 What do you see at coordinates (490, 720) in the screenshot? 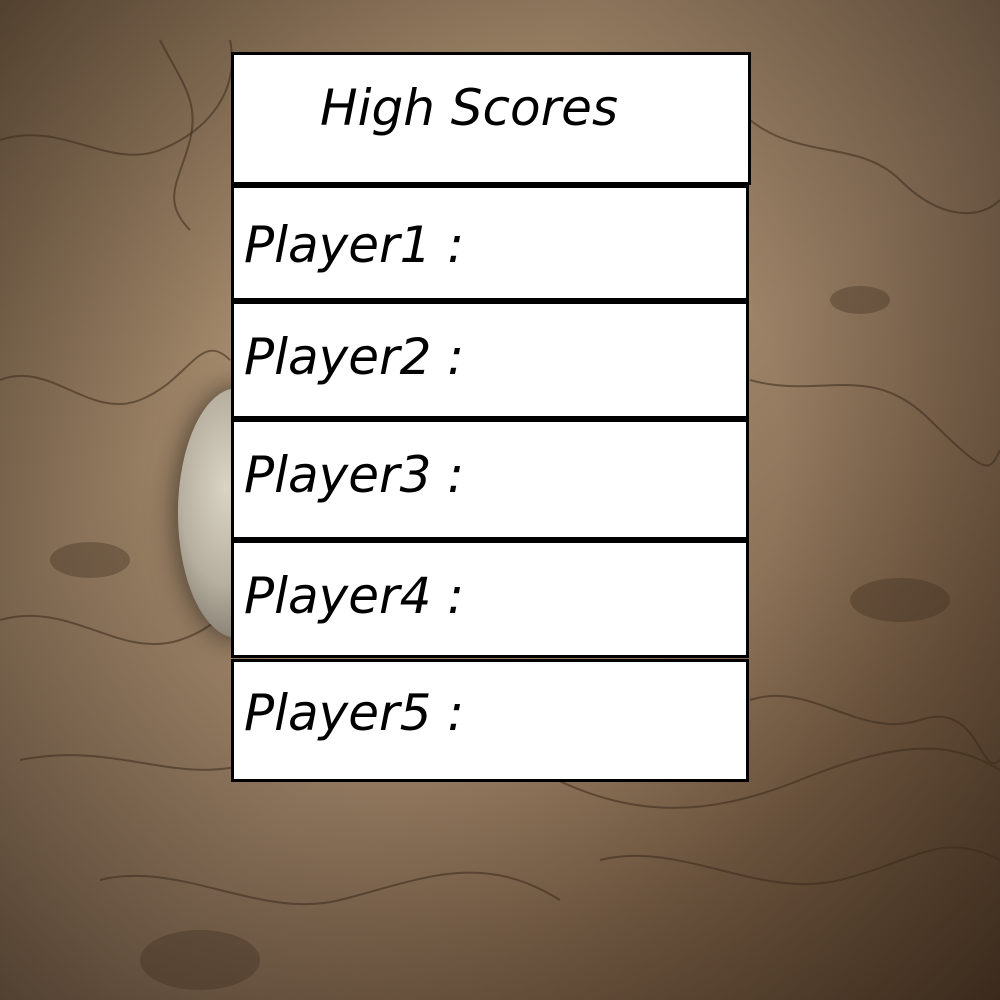
I see `score-row-5: Player5 :` at bounding box center [490, 720].